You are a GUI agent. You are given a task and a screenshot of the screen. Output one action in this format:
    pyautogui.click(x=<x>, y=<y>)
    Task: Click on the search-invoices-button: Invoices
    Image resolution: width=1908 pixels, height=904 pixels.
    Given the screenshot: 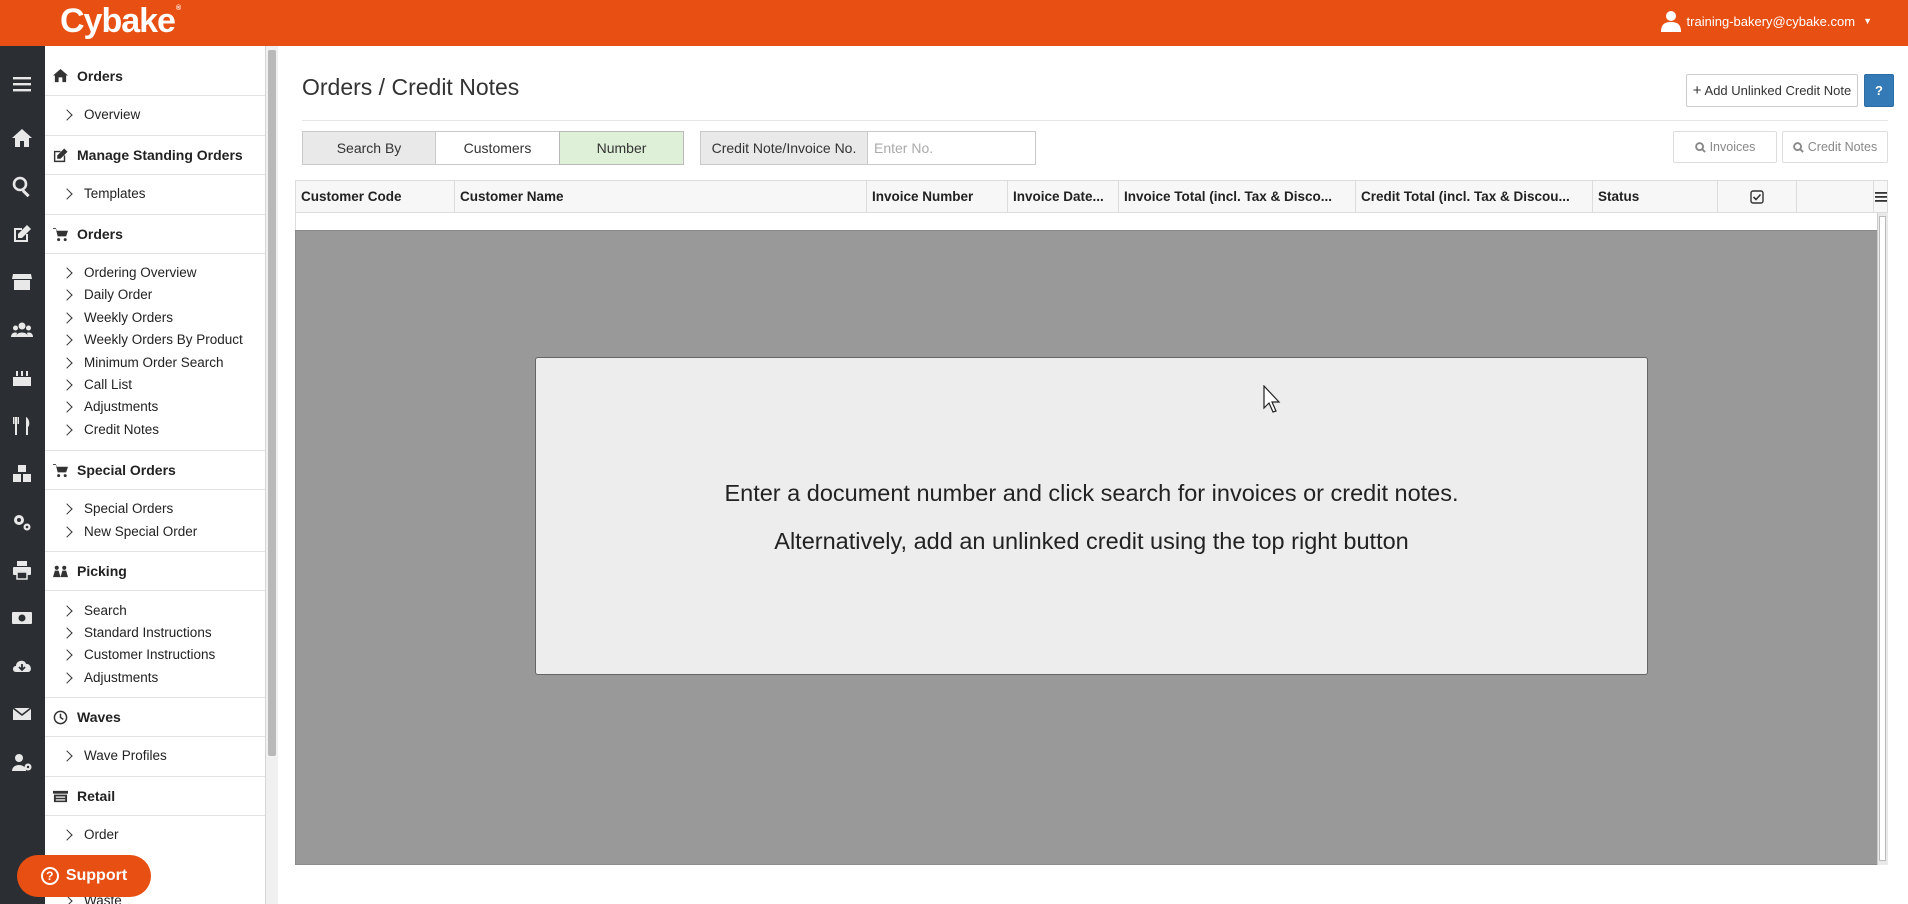 What is the action you would take?
    pyautogui.click(x=1725, y=147)
    